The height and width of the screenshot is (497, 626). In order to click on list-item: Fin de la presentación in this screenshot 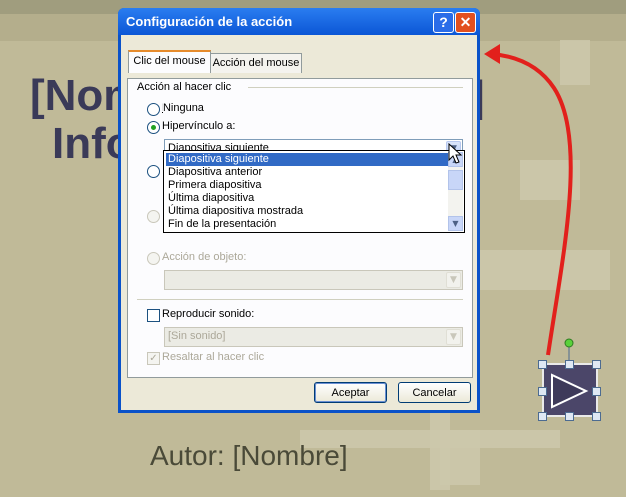, I will do `click(307, 224)`.